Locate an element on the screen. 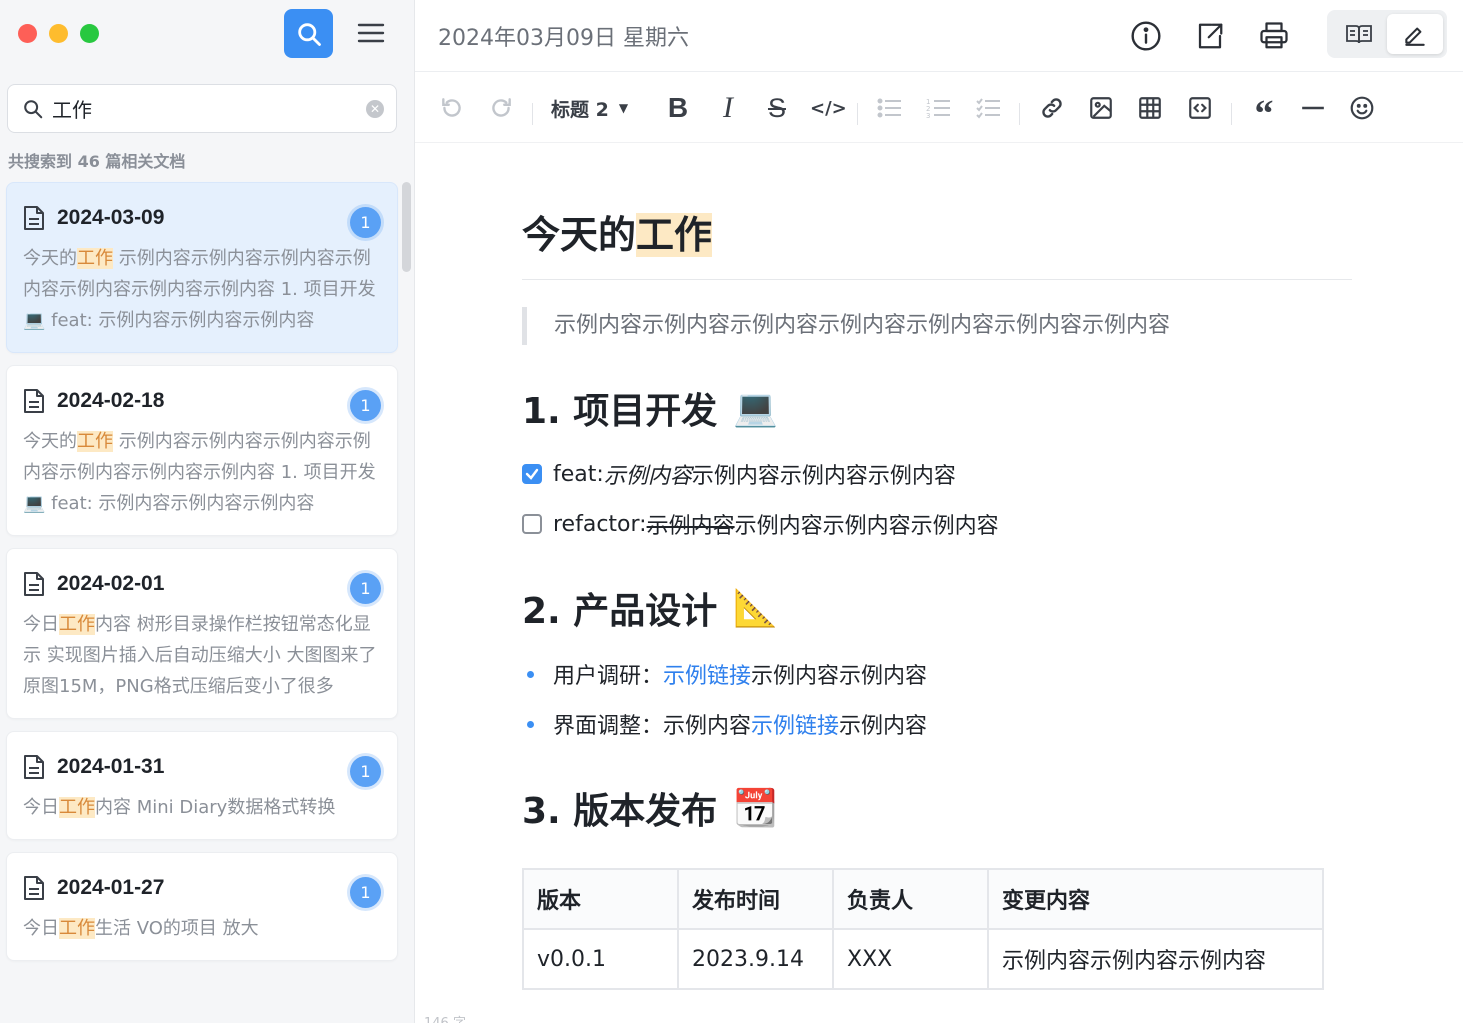 The image size is (1463, 1023). sidebar-scrollbar is located at coordinates (406, 227).